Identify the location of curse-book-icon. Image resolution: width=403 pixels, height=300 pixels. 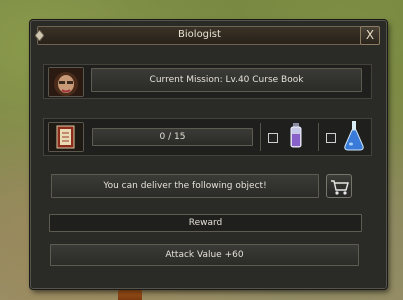
(66, 137).